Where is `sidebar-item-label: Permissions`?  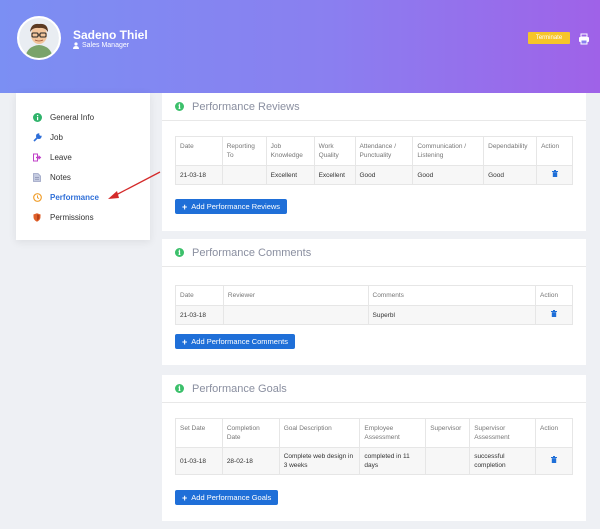 sidebar-item-label: Permissions is located at coordinates (72, 217).